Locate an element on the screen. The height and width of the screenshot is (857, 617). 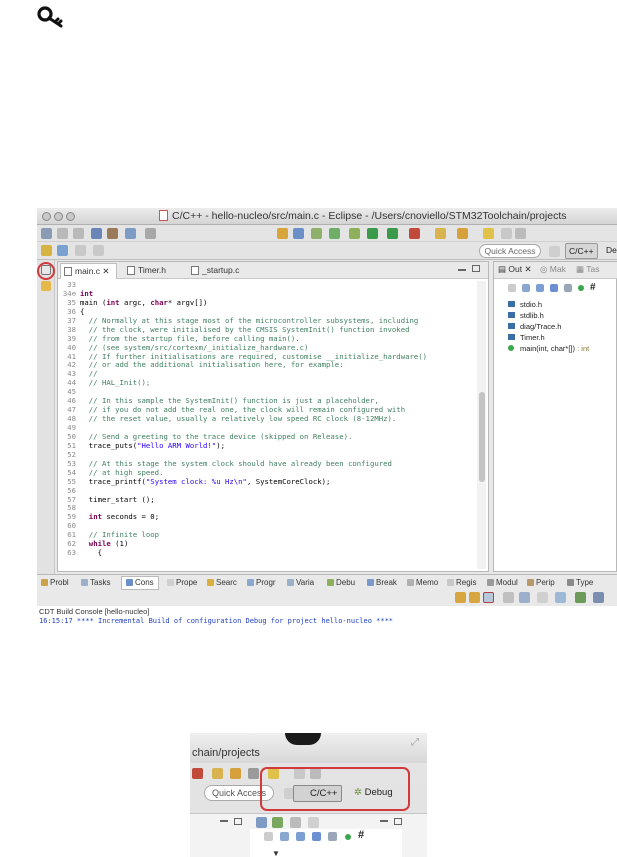
bottom-tab: Probl is located at coordinates (55, 582).